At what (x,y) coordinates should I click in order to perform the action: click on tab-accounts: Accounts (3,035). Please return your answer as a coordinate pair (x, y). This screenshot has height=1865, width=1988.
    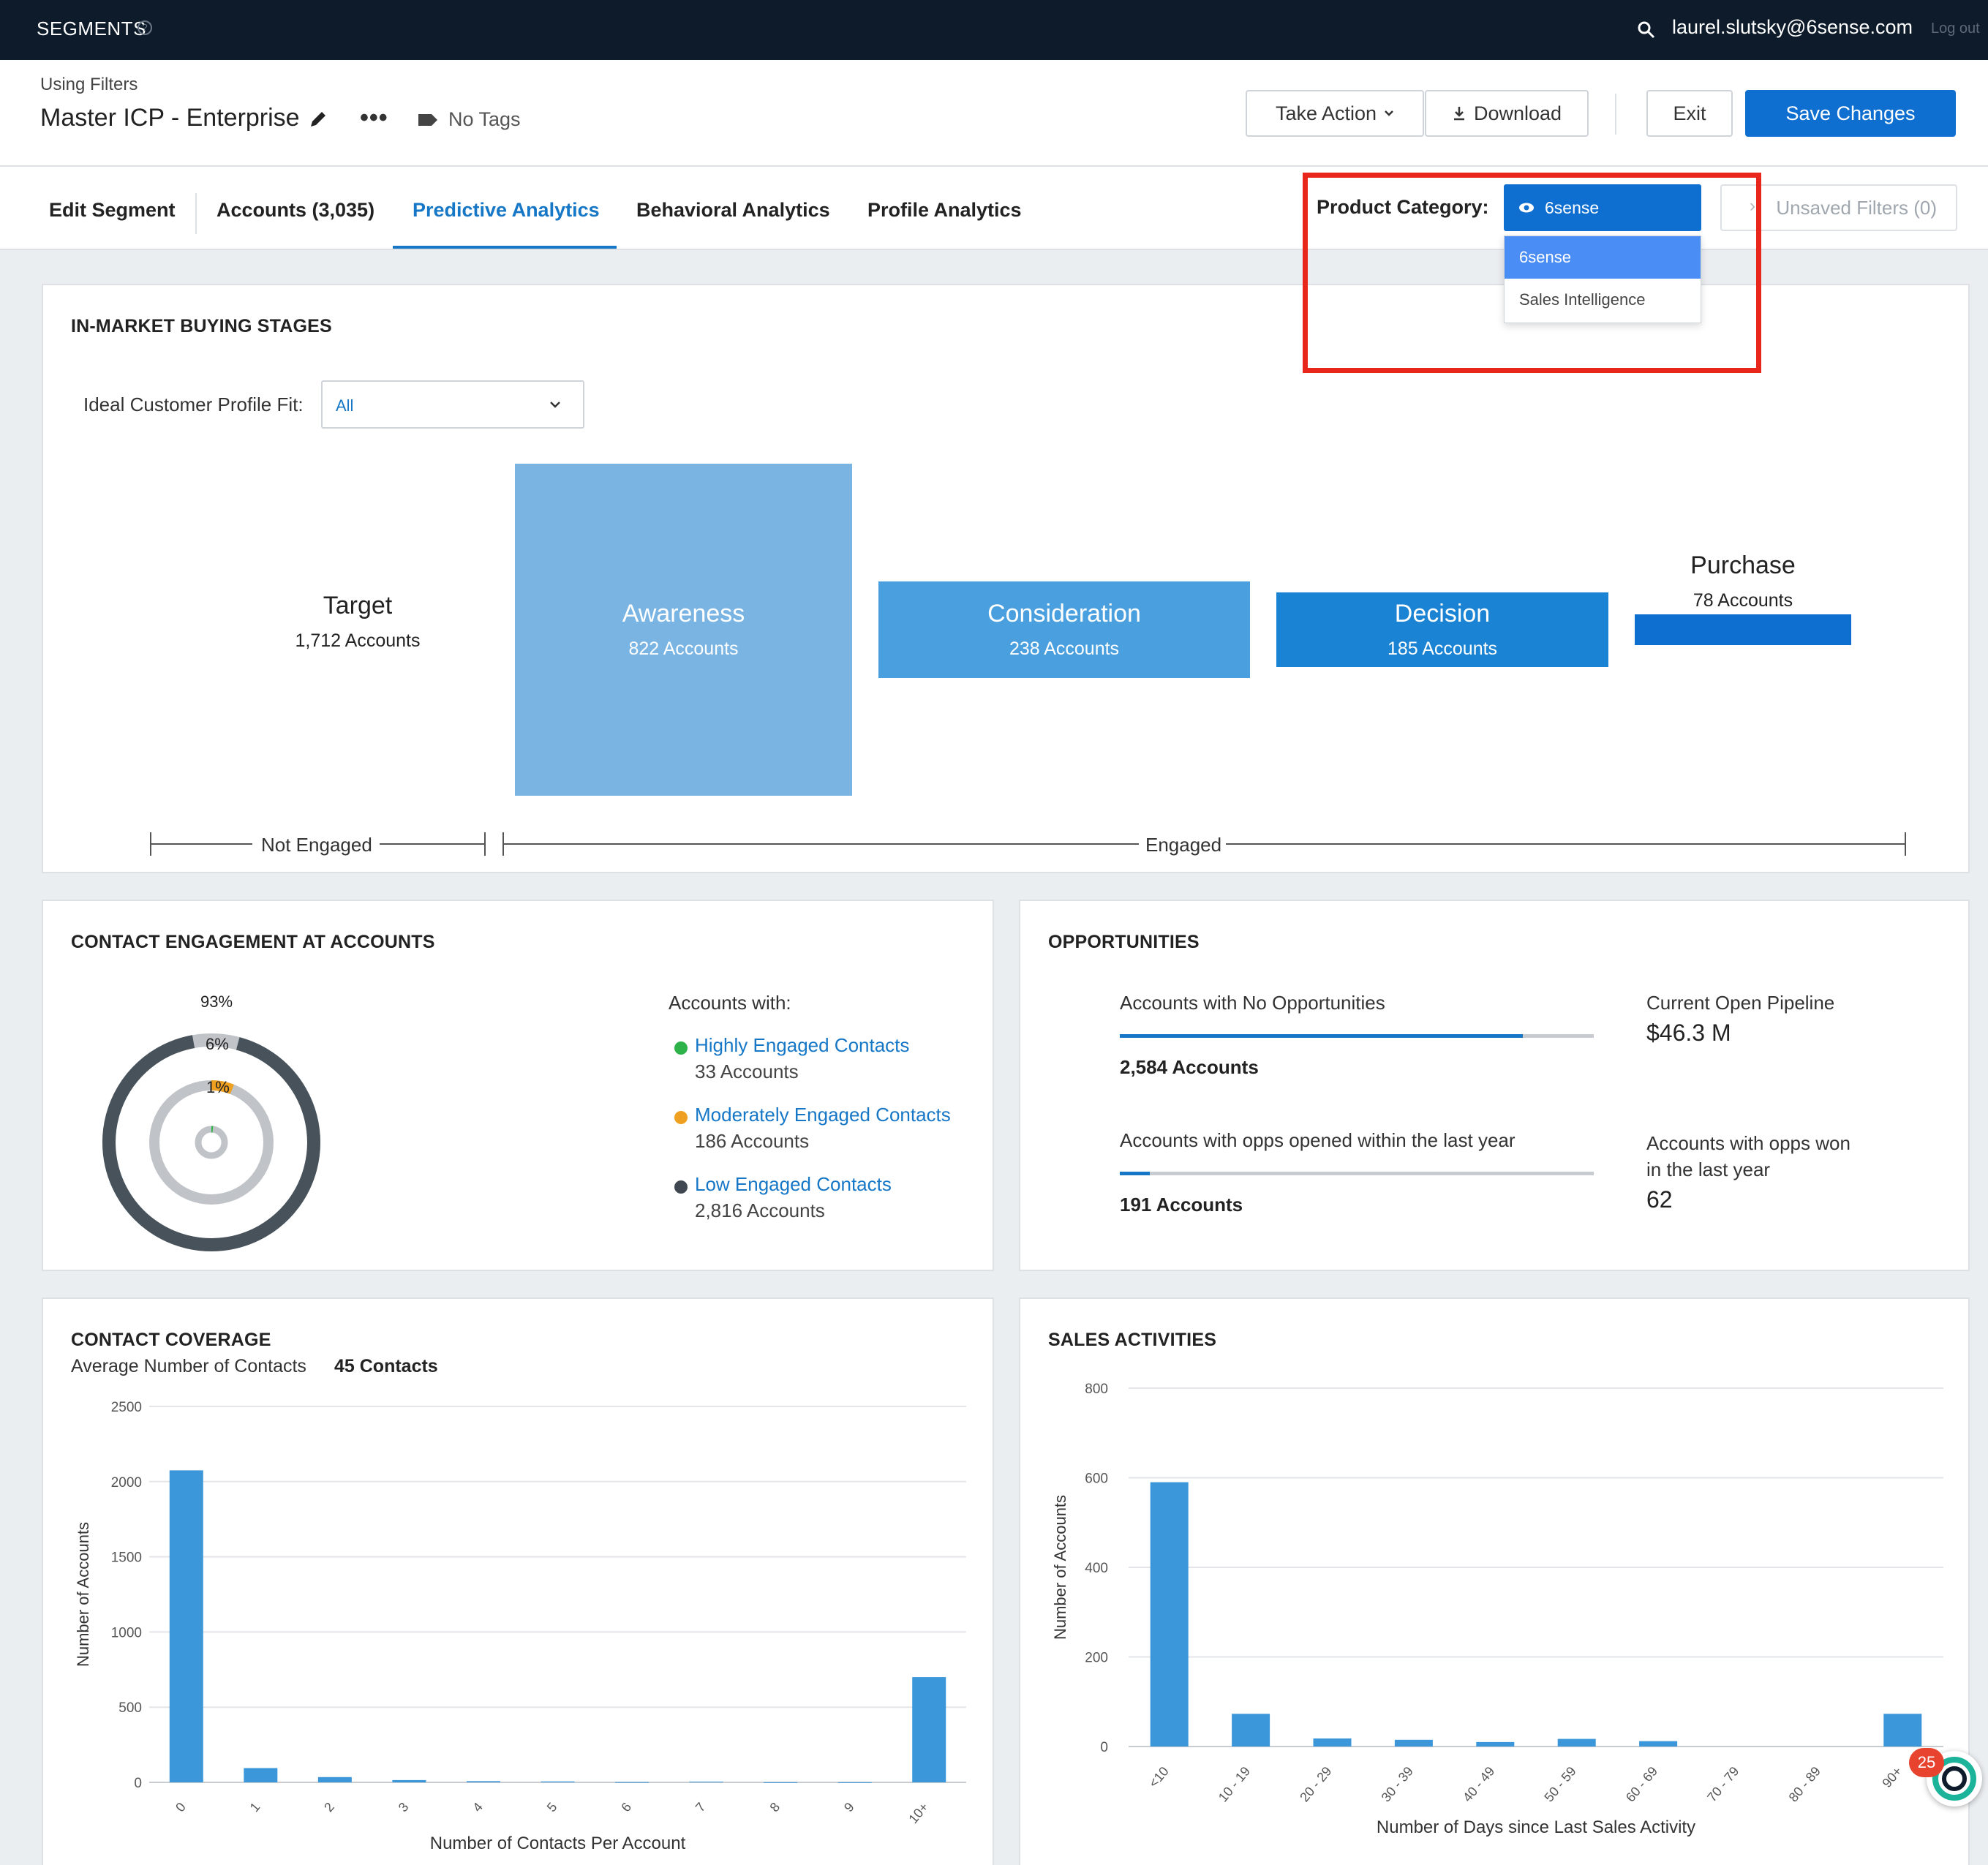
    Looking at the image, I should click on (295, 210).